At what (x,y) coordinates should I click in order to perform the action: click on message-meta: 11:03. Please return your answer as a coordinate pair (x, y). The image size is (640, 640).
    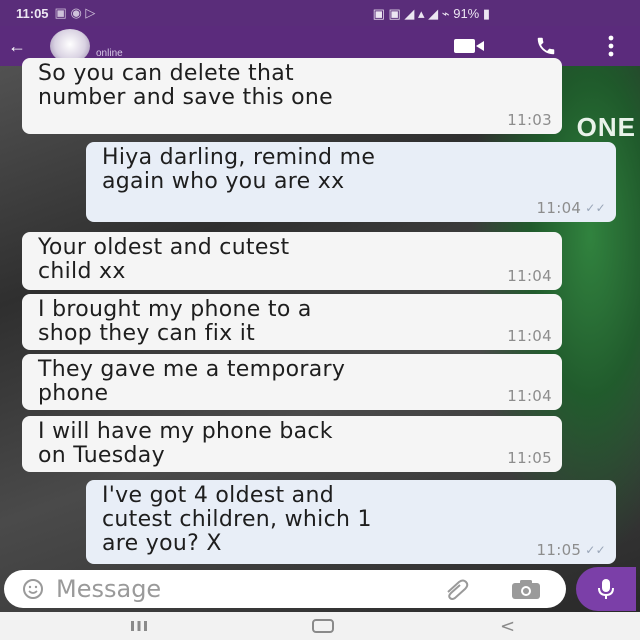
    Looking at the image, I should click on (529, 120).